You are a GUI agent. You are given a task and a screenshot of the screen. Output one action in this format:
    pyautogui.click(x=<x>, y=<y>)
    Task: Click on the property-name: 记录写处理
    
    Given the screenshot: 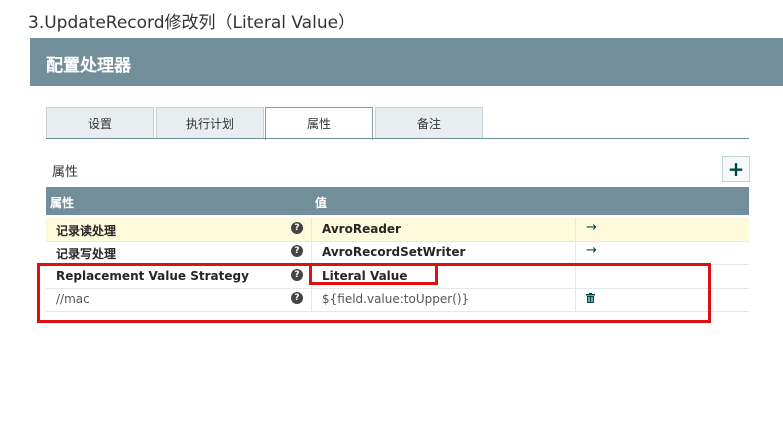 What is the action you would take?
    pyautogui.click(x=86, y=254)
    